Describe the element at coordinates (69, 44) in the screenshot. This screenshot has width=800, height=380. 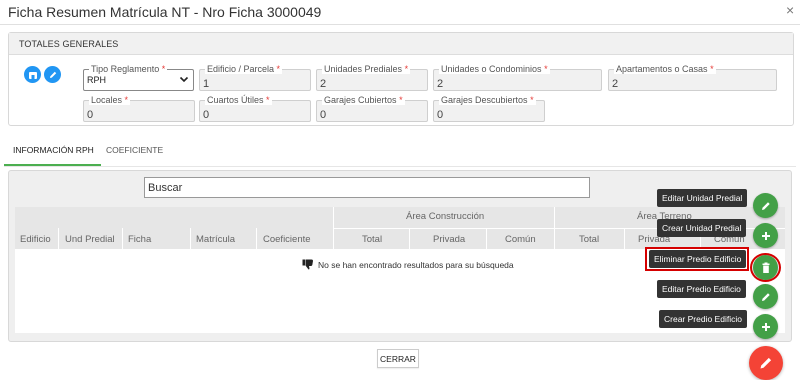
I see `card-title: TOTALES GENERALES` at that location.